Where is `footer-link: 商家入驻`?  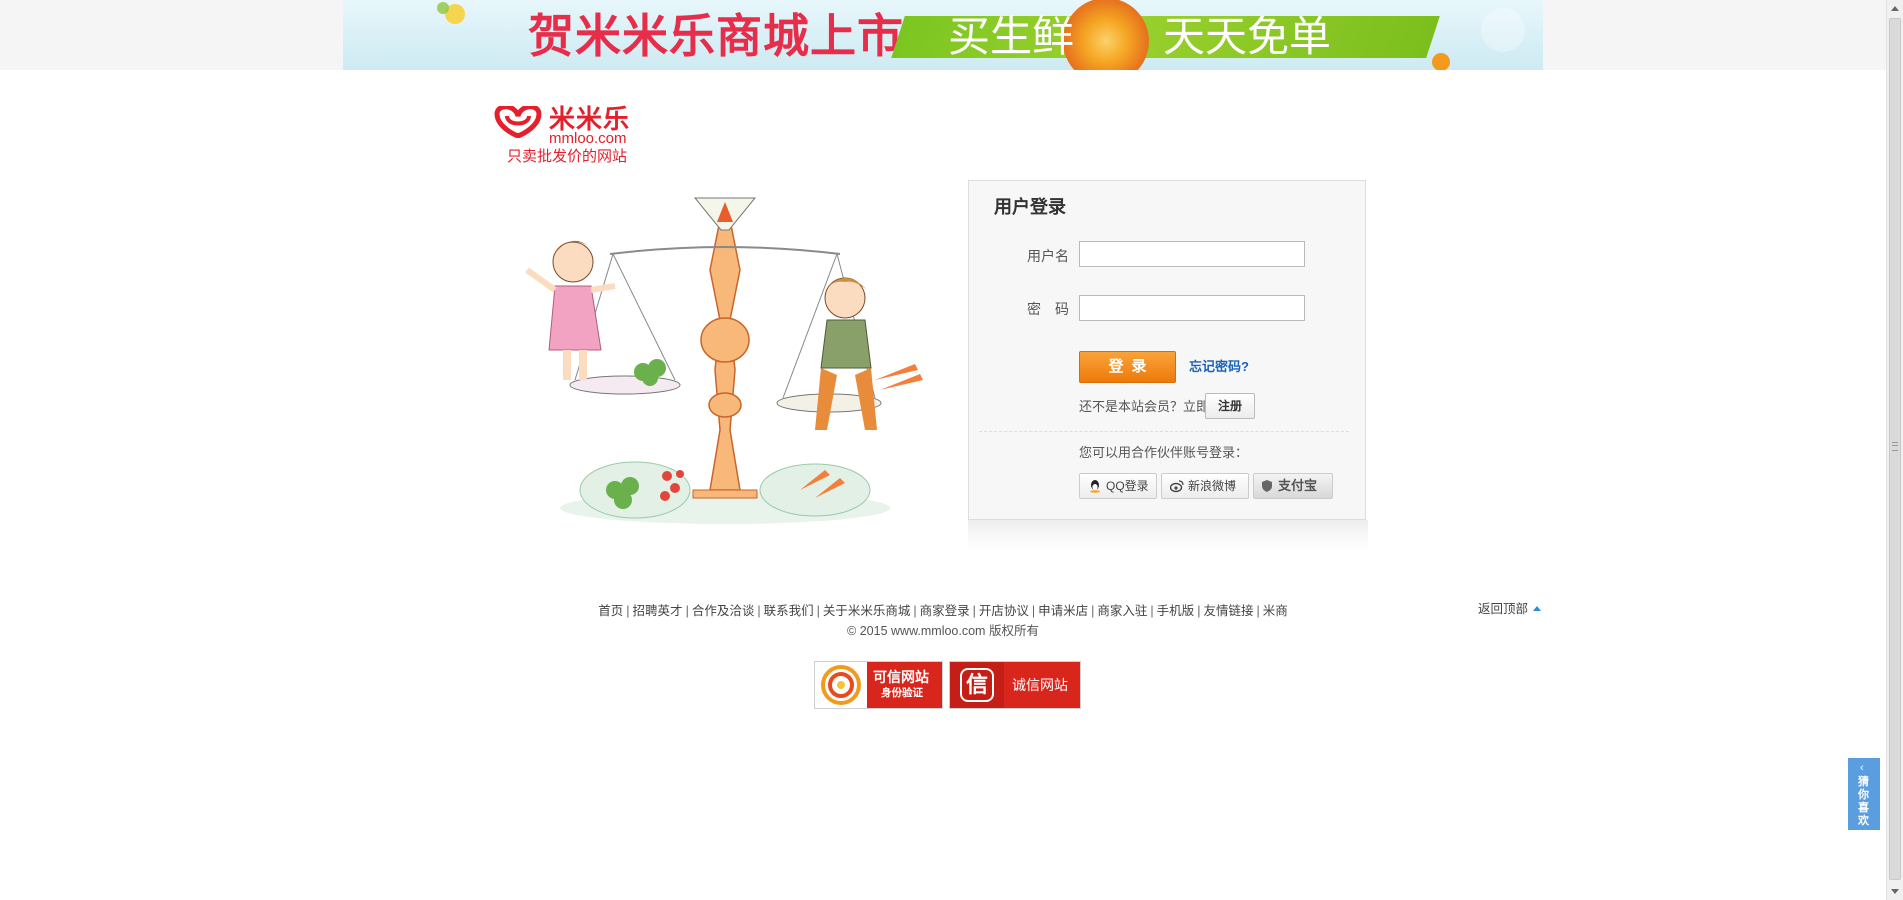 footer-link: 商家入驻 is located at coordinates (1122, 611).